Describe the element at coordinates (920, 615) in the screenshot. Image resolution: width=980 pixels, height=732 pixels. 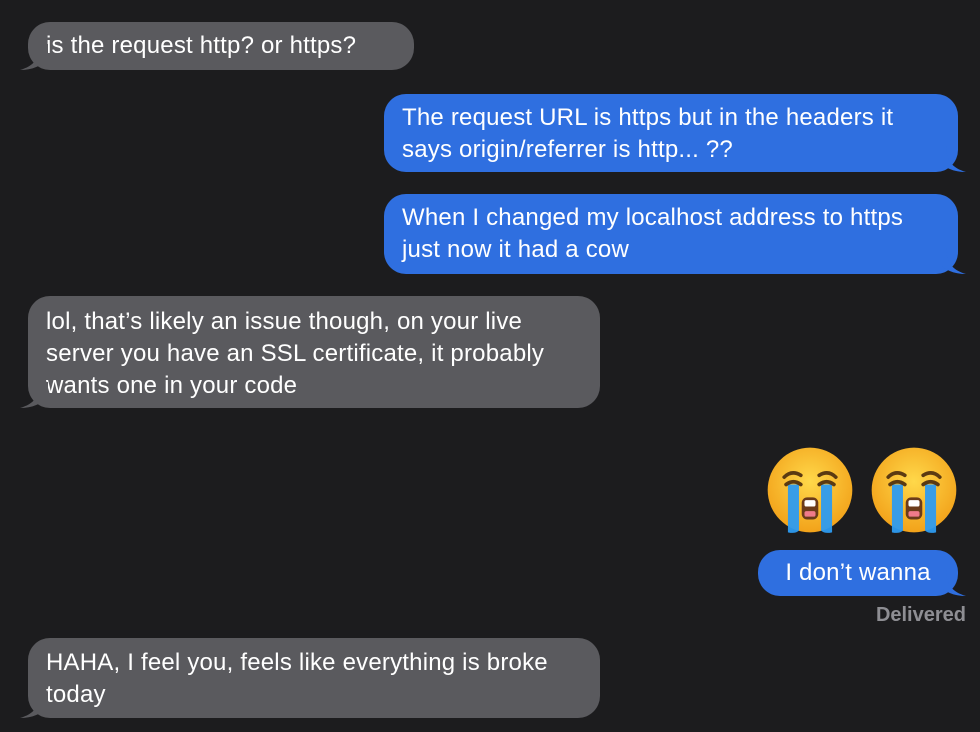
I see `delivered-status: Delivered` at that location.